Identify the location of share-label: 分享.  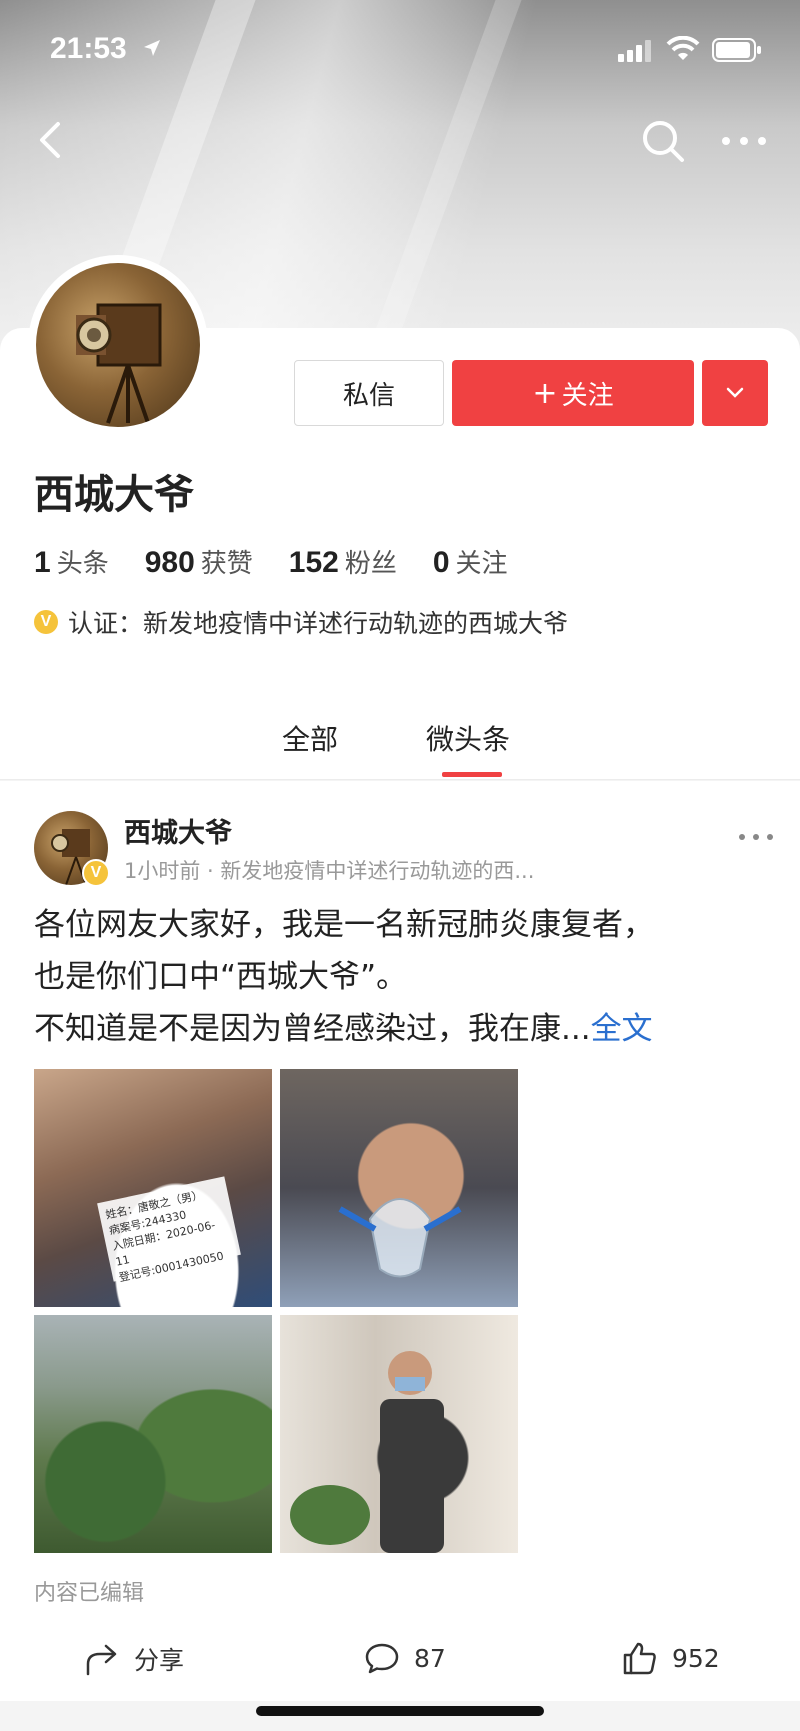
(159, 1660).